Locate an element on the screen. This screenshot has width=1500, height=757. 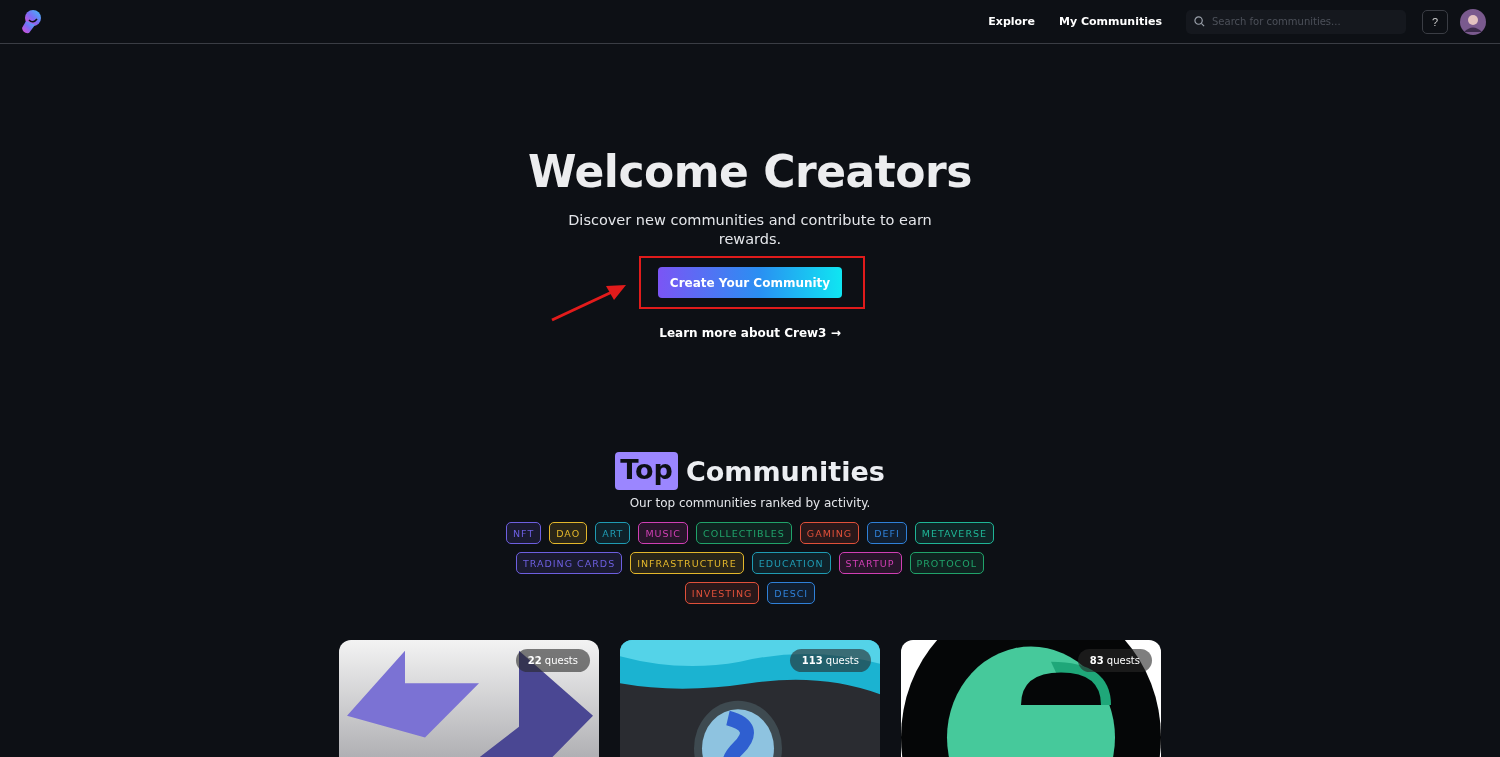
nav-link: My Communities is located at coordinates (1110, 21).